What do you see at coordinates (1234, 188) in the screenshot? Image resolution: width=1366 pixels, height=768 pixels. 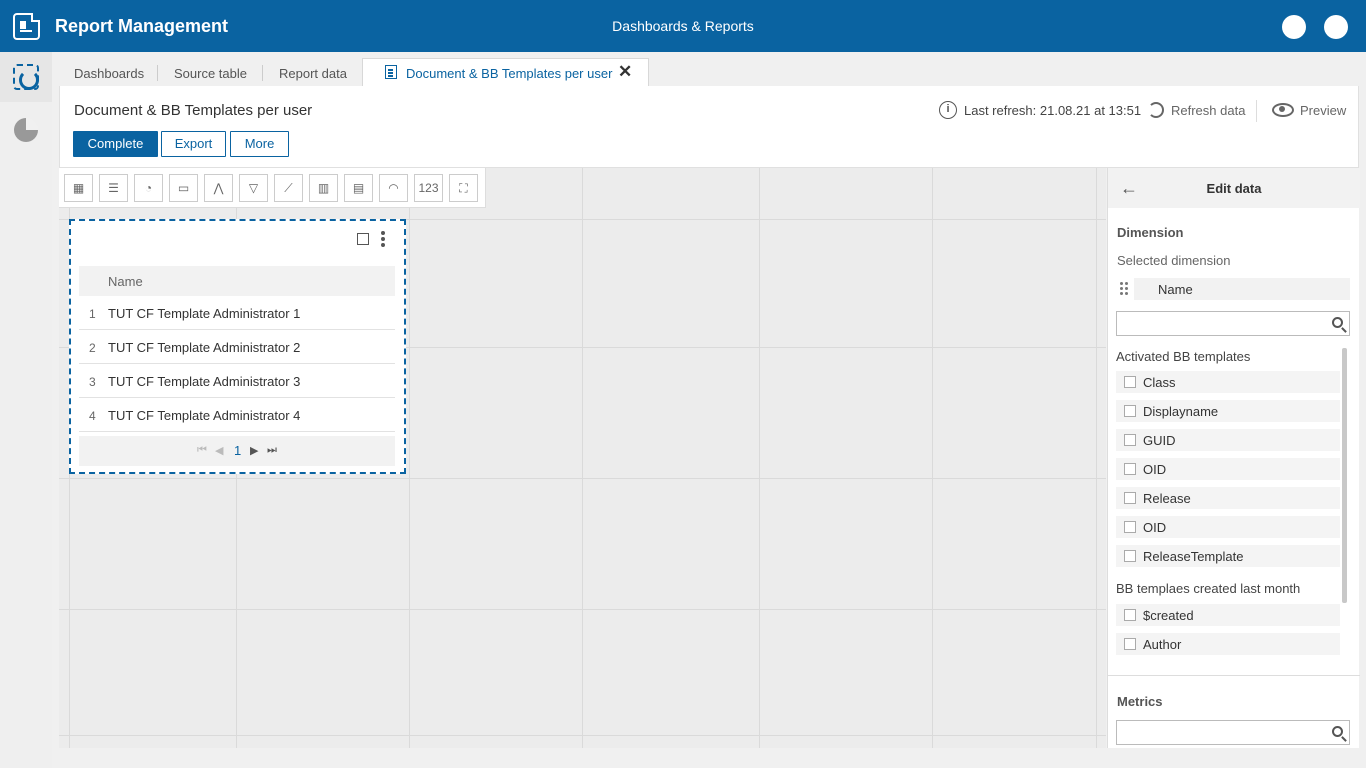 I see `panel-header: ← Edit data` at bounding box center [1234, 188].